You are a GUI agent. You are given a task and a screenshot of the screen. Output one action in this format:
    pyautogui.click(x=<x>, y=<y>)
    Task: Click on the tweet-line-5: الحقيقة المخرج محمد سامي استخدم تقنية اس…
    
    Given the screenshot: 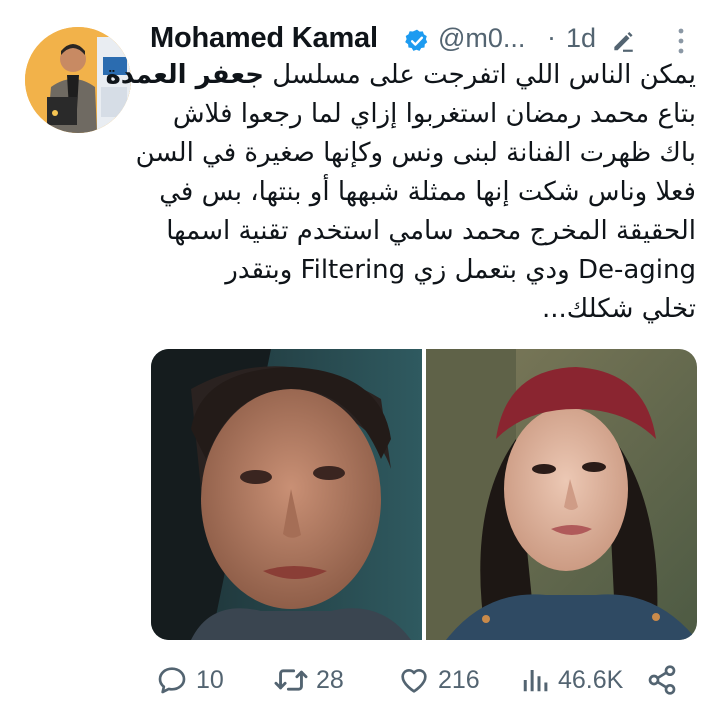 What is the action you would take?
    pyautogui.click(x=431, y=231)
    